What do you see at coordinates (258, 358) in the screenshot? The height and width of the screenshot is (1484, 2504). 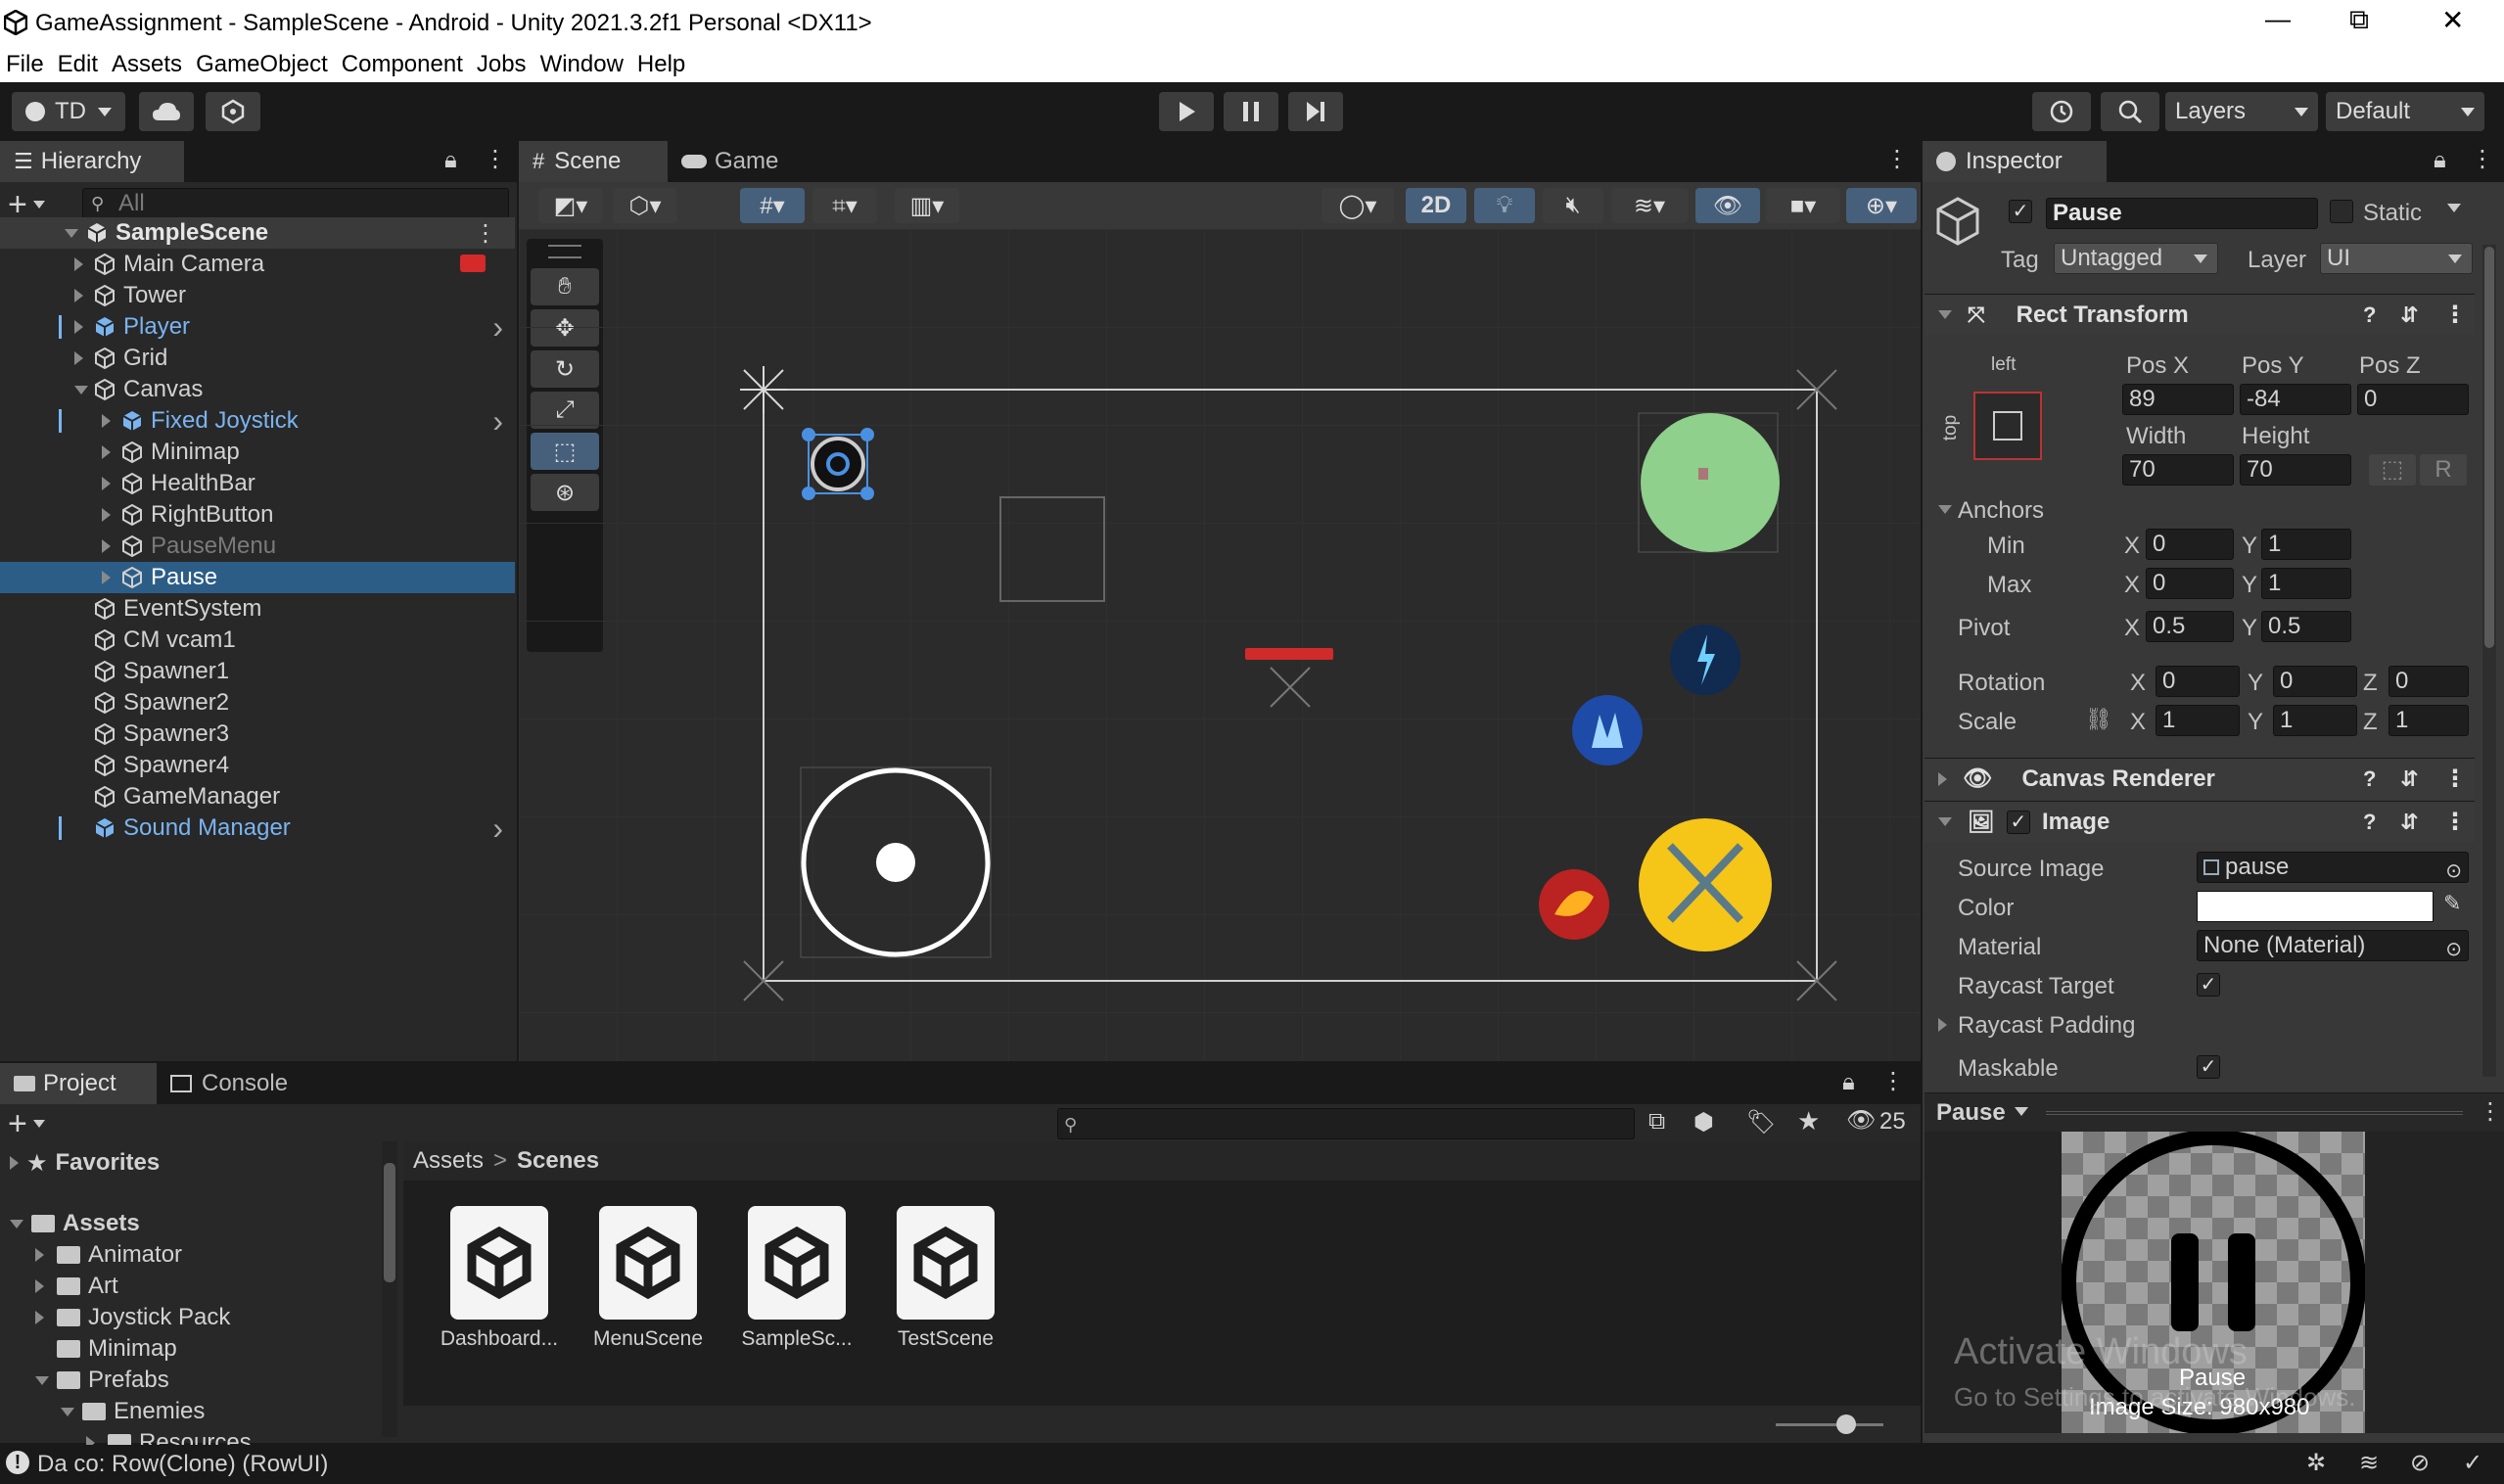 I see `hierarchy-item: Grid` at bounding box center [258, 358].